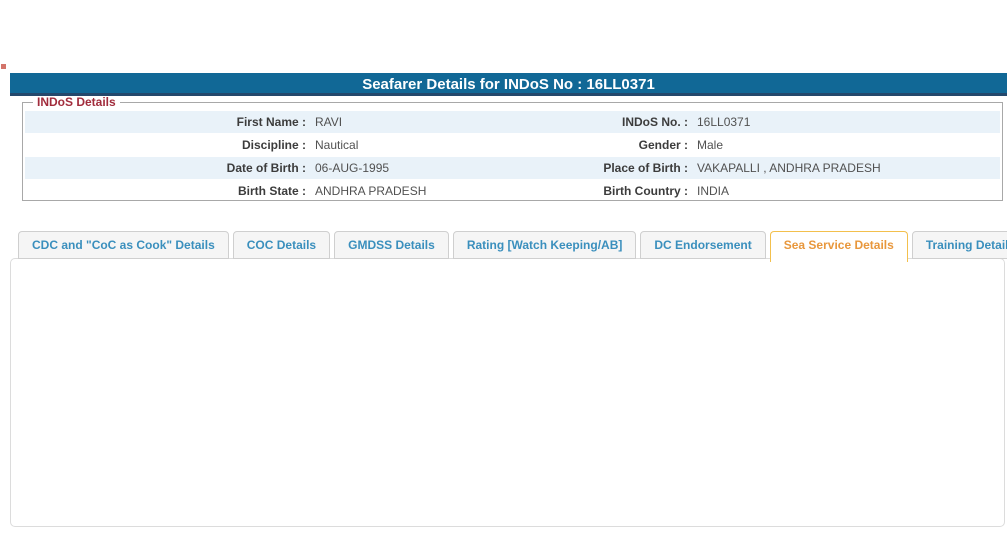 This screenshot has height=539, width=1007. Describe the element at coordinates (544, 245) in the screenshot. I see `tab-rating-watch-keeping-ab: Rating [Watch Keeping/AB]` at that location.